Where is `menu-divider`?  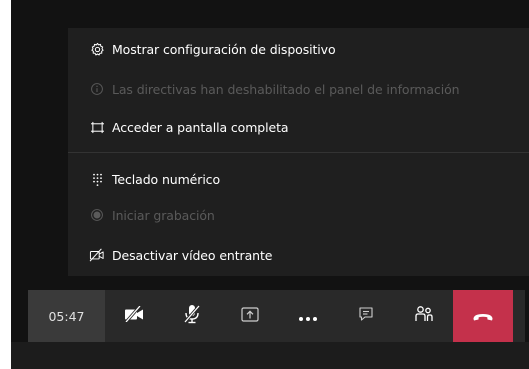 menu-divider is located at coordinates (298, 152).